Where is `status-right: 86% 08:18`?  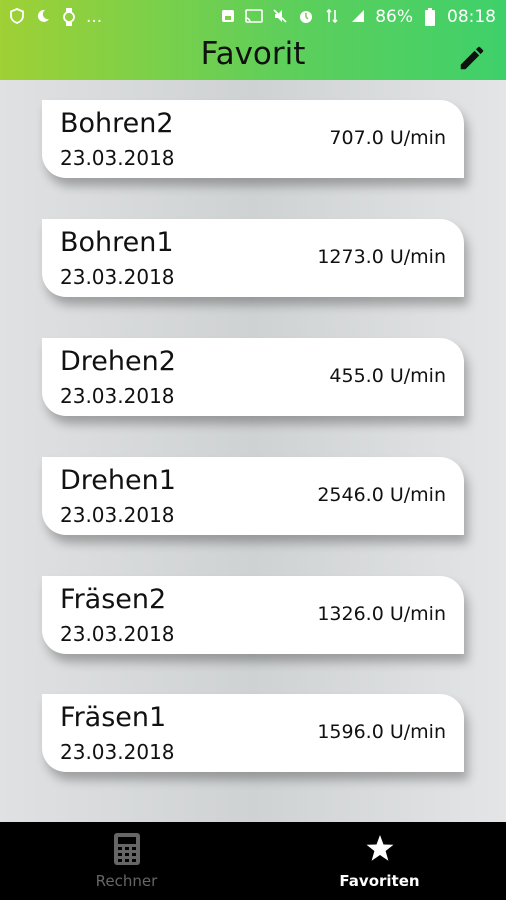 status-right: 86% 08:18 is located at coordinates (357, 17).